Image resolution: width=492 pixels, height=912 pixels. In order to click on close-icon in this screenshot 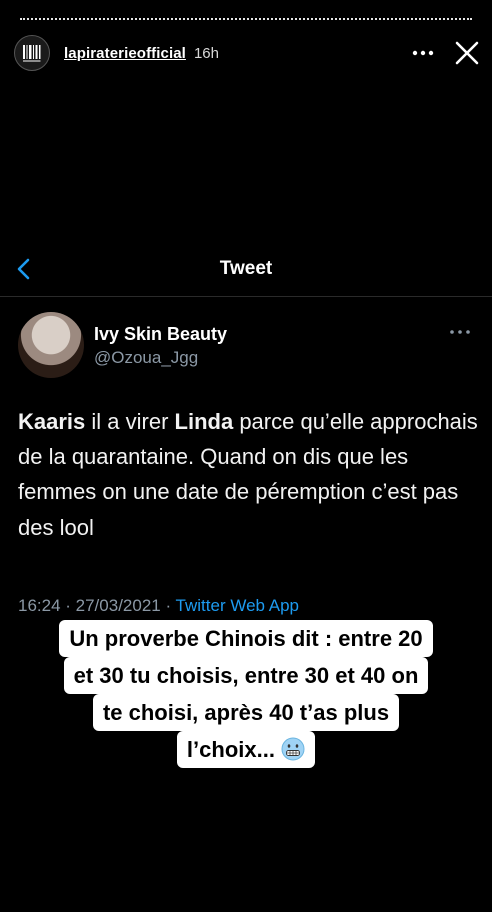, I will do `click(467, 53)`.